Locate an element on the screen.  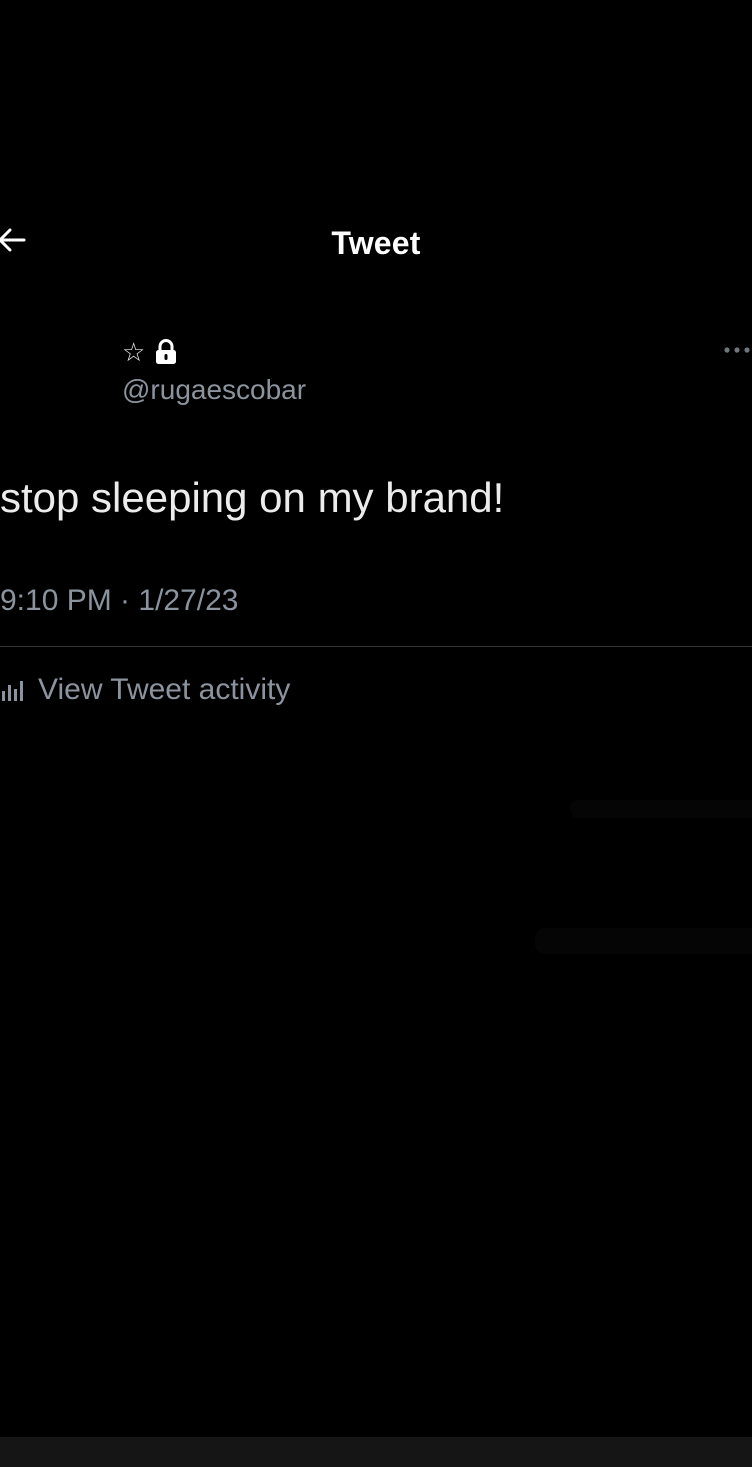
view-tweet-activity-link: View Tweet activity is located at coordinates (145, 690).